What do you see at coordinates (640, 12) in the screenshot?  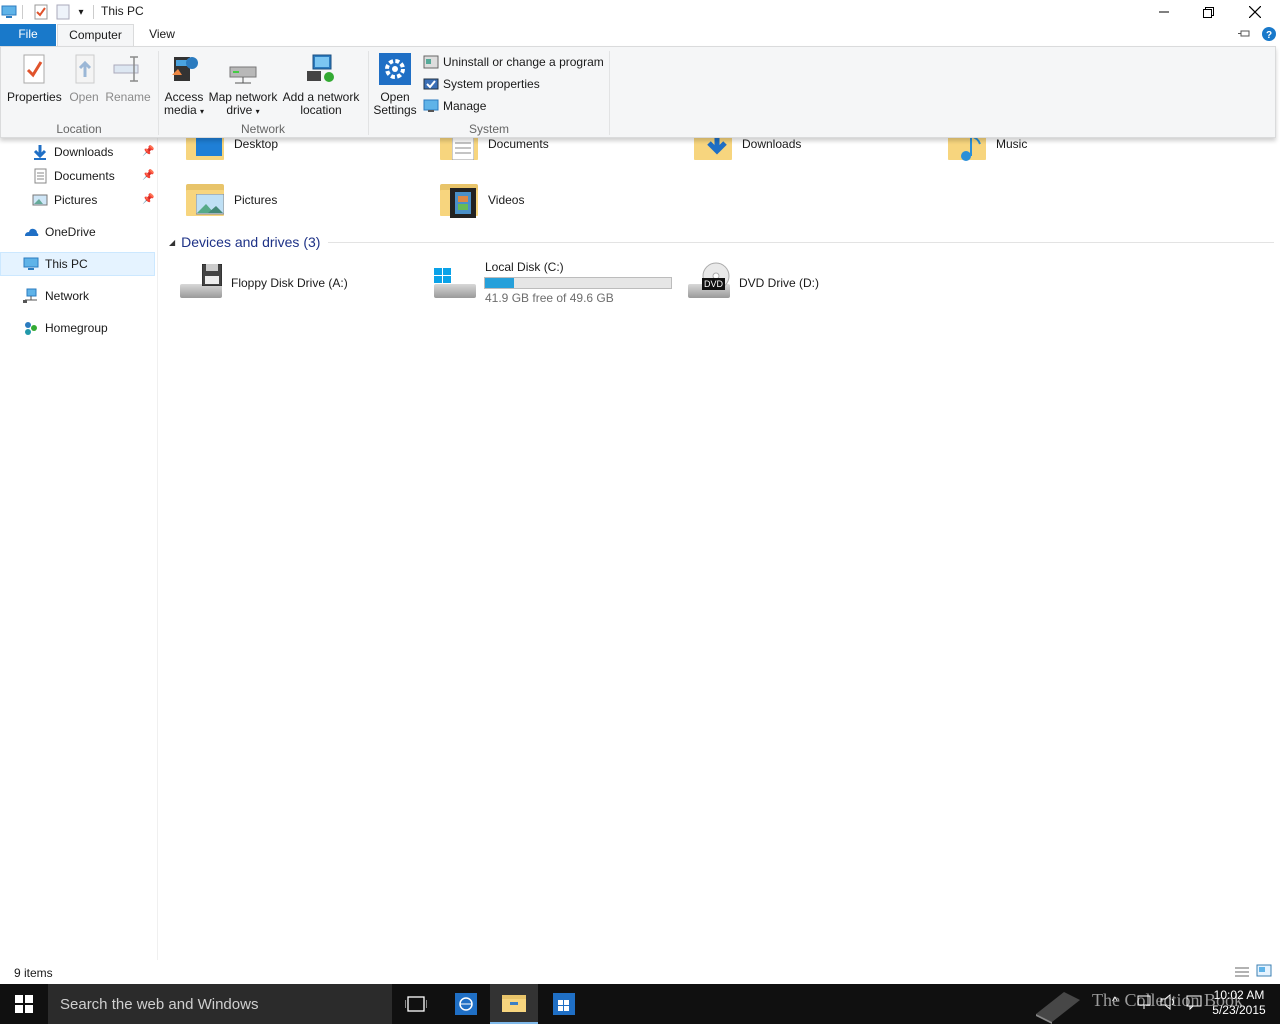 I see `title-bar: ▾ This PC` at bounding box center [640, 12].